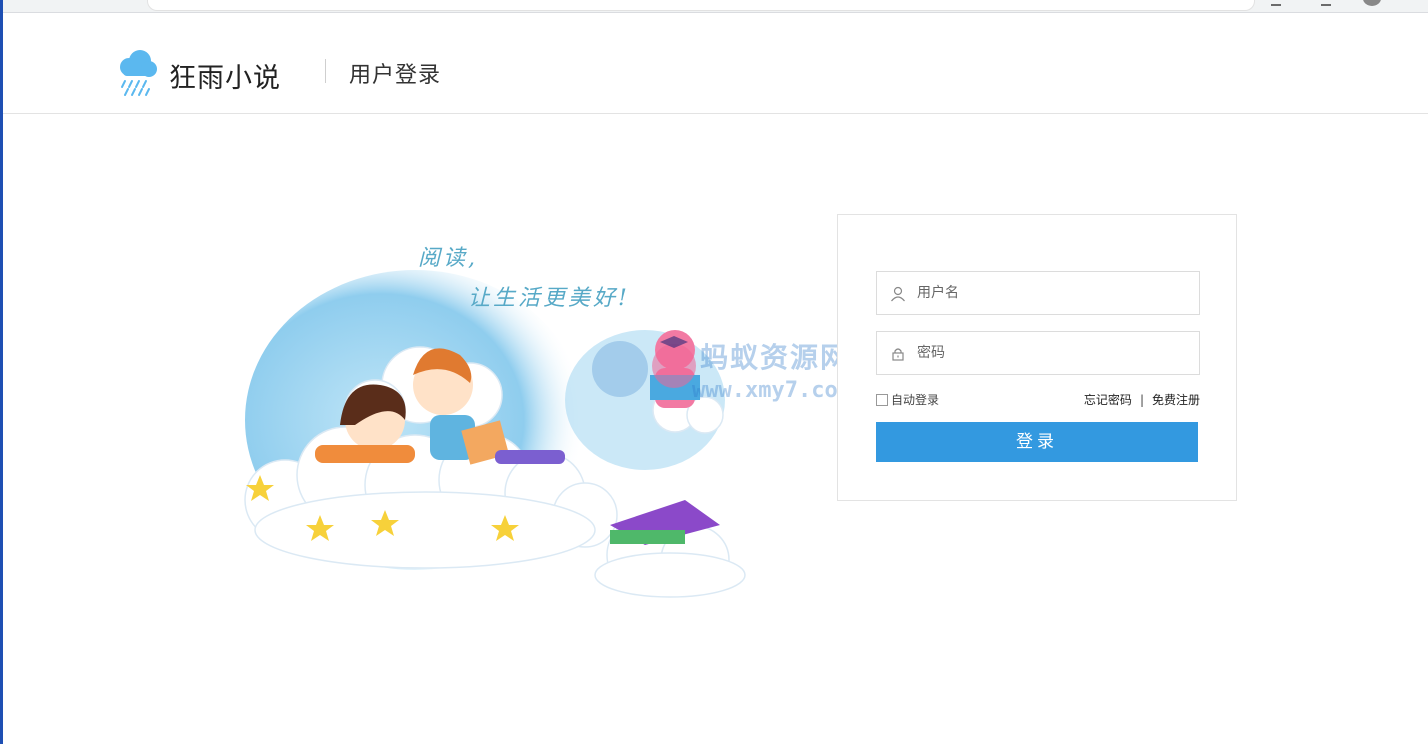  I want to click on watermark-title: 蚂蚁资源网, so click(775, 357).